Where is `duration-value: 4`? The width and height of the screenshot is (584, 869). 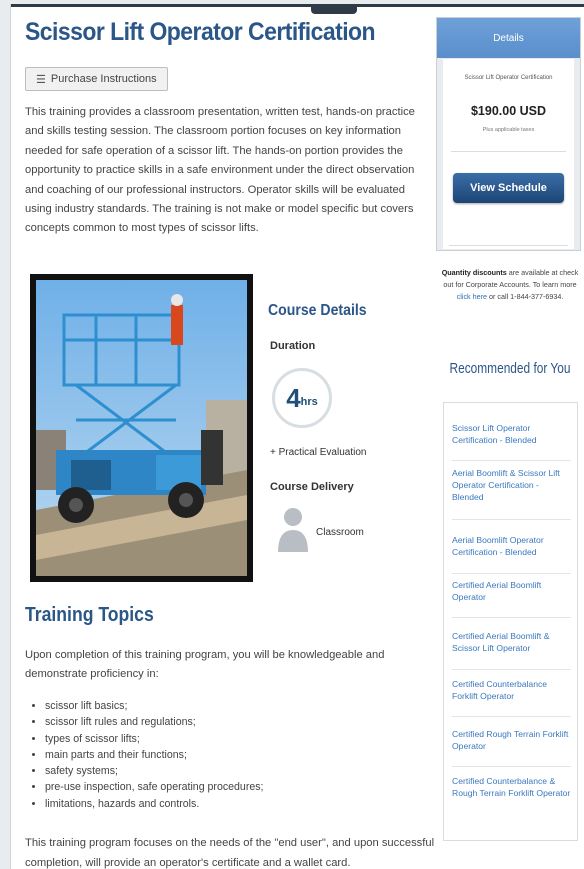 duration-value: 4 is located at coordinates (293, 397).